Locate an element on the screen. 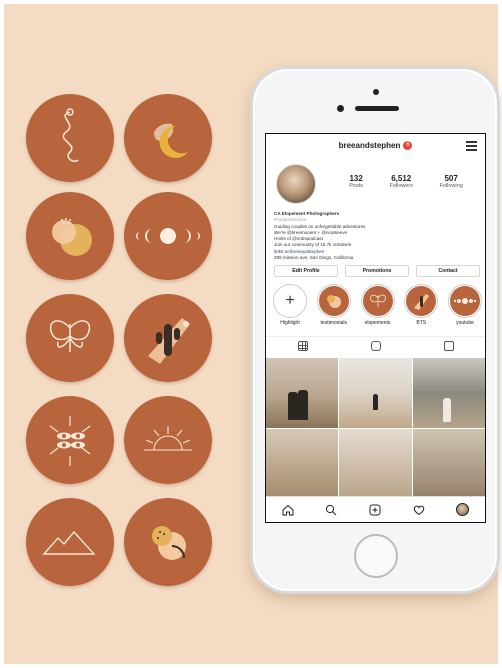 Image resolution: width=502 pixels, height=668 pixels. igtv-icon is located at coordinates (375, 345).